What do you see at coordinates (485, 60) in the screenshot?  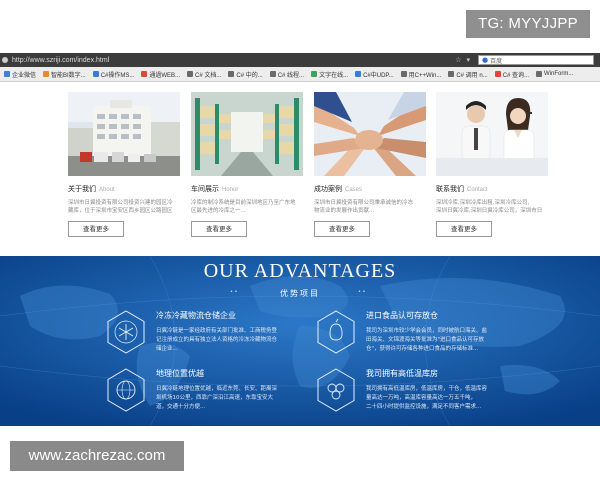 I see `baidu-icon: ●` at bounding box center [485, 60].